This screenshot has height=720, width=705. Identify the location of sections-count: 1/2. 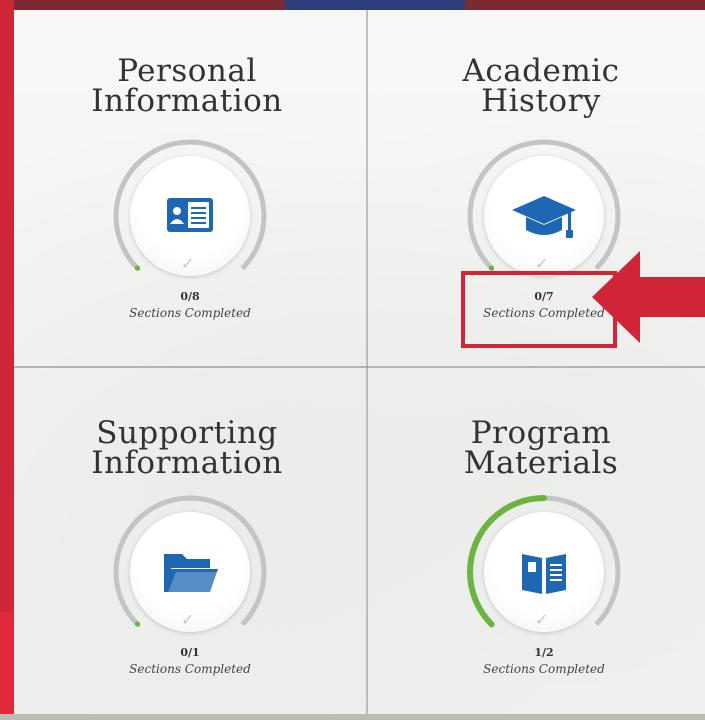
(544, 652).